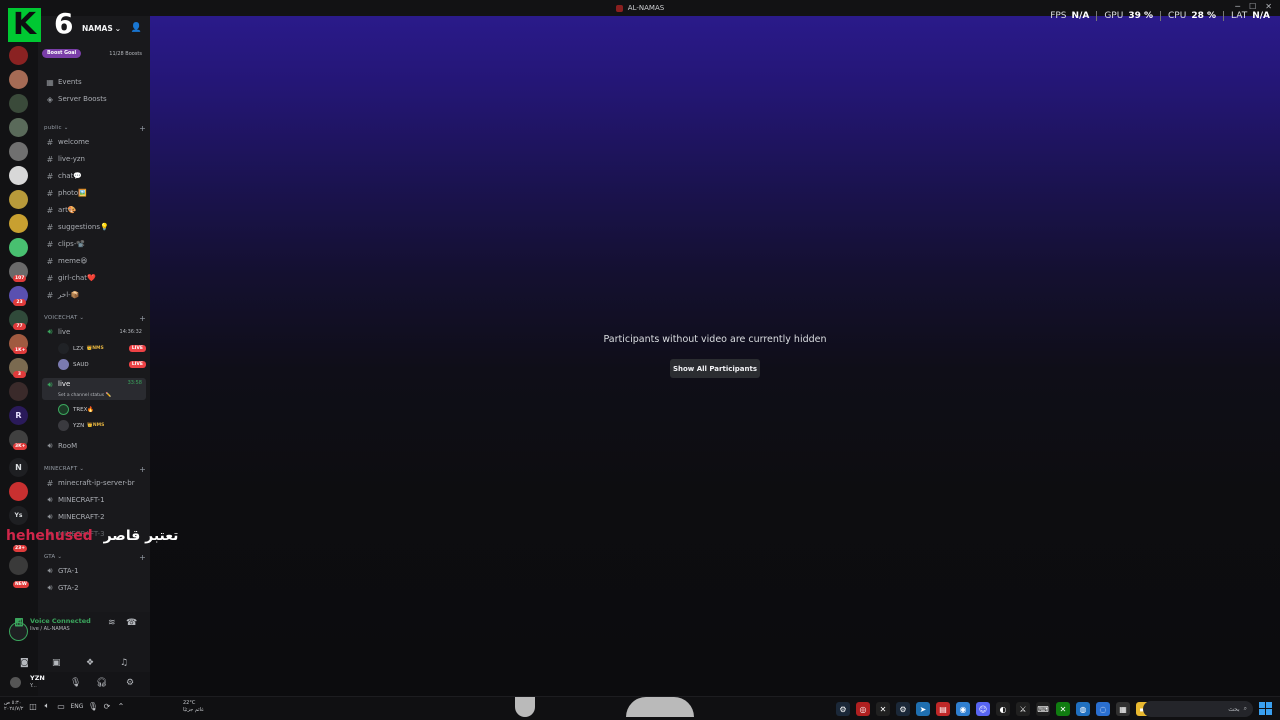 This screenshot has width=1280, height=720. I want to click on voice-user: YZN 👑NMS, so click(102, 425).